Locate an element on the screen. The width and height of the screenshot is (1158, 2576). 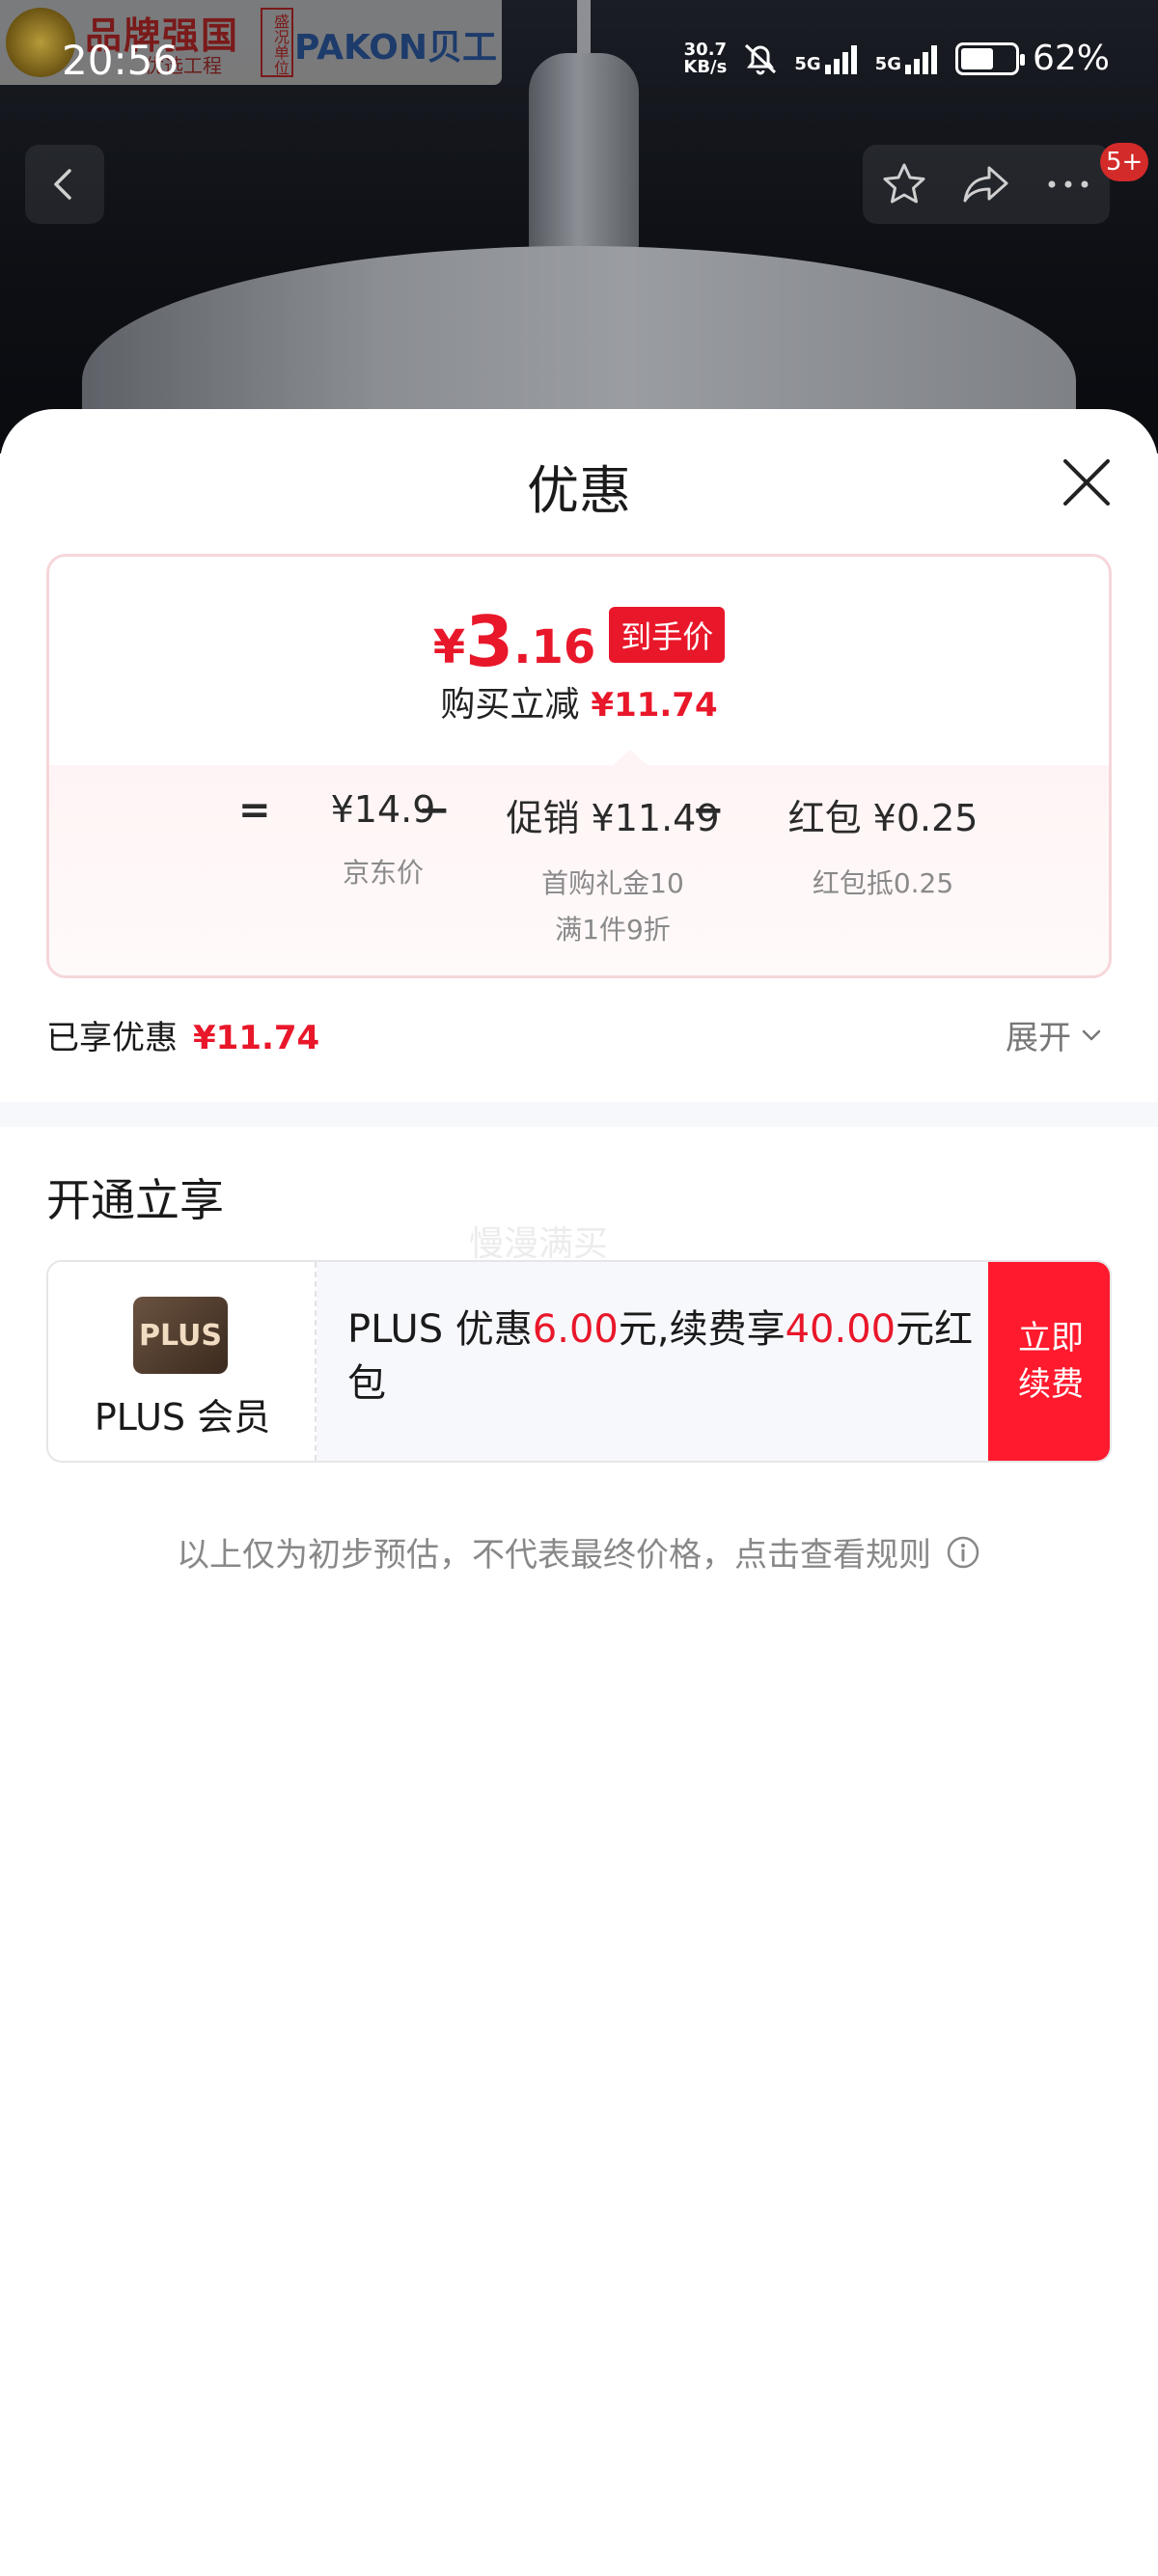
final-price-currency: ¥ is located at coordinates (449, 647).